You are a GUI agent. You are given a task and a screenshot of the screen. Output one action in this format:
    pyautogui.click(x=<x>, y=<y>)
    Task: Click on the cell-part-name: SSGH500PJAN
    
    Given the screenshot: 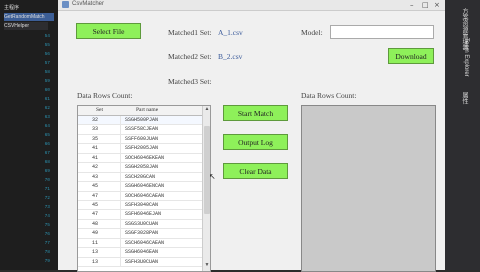 What is the action you would take?
    pyautogui.click(x=161, y=120)
    